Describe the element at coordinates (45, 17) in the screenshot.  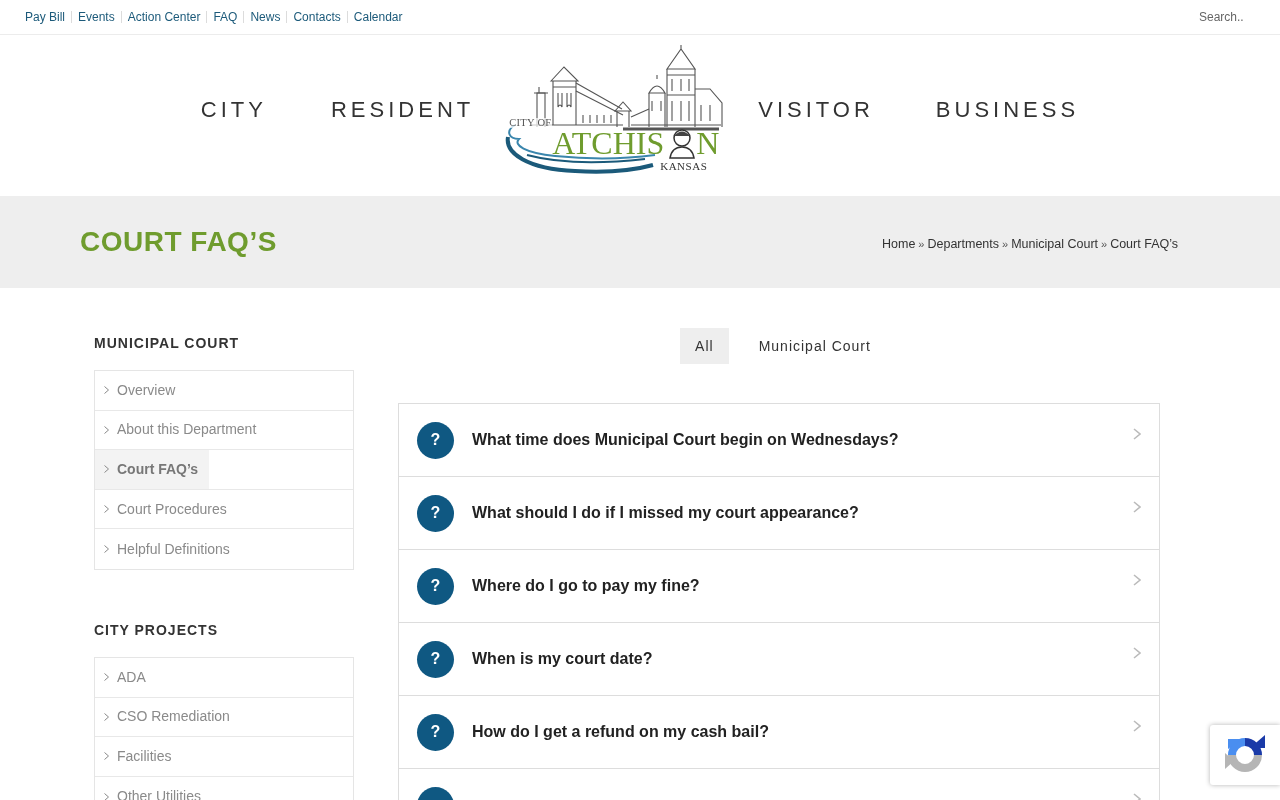
I see `top-link: Pay Bill` at that location.